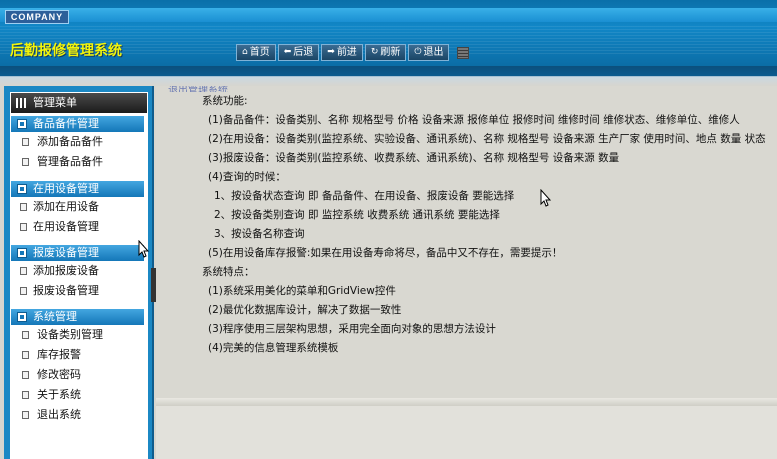 The width and height of the screenshot is (777, 459). What do you see at coordinates (357, 215) in the screenshot?
I see `query-line: 2、按设备类别查询 即 监控系统 收费系统 通讯系统 要能选择` at bounding box center [357, 215].